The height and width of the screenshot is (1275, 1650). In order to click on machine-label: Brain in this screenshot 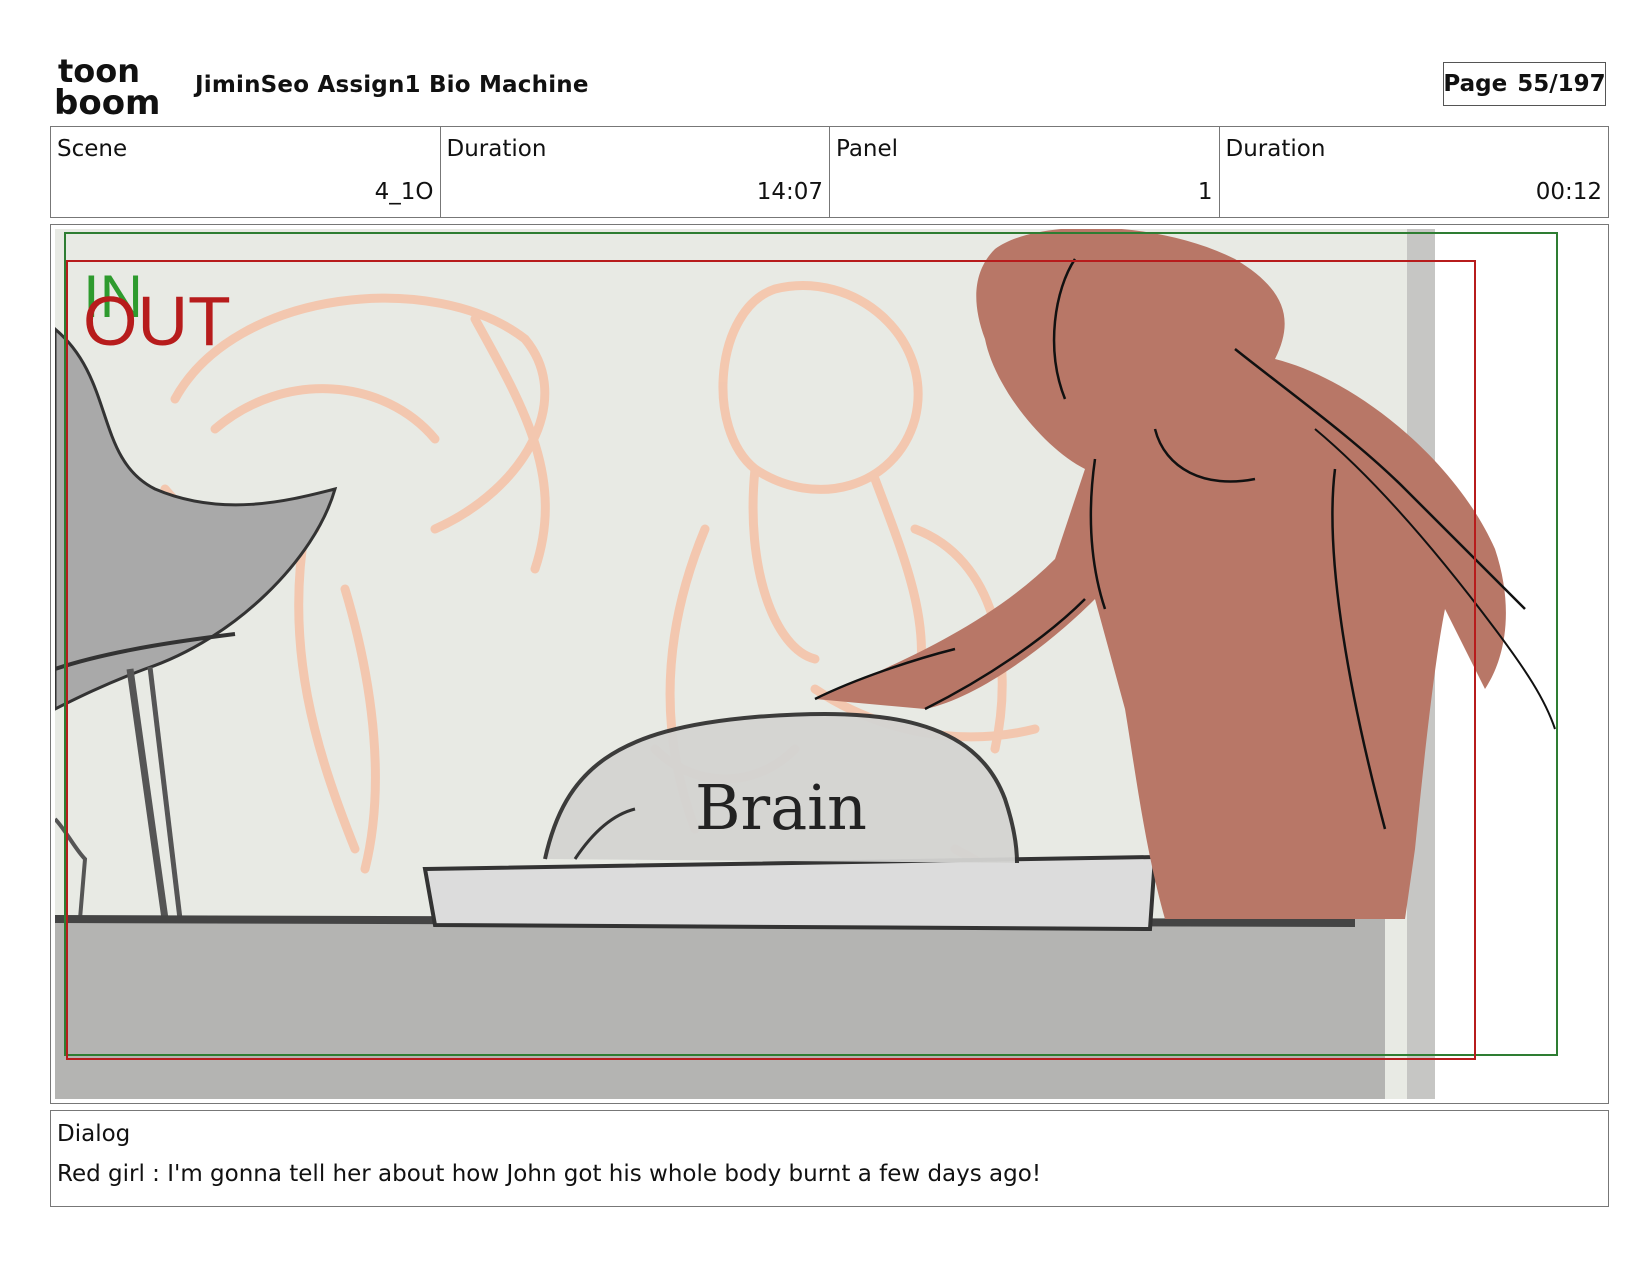, I will do `click(781, 807)`.